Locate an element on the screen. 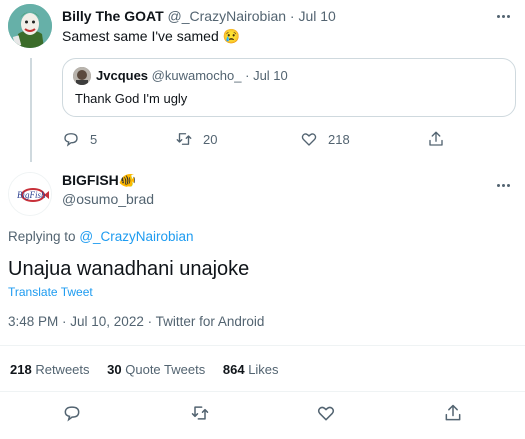 The height and width of the screenshot is (439, 525). parent-text: Samest same I've samed is located at coordinates (140, 36).